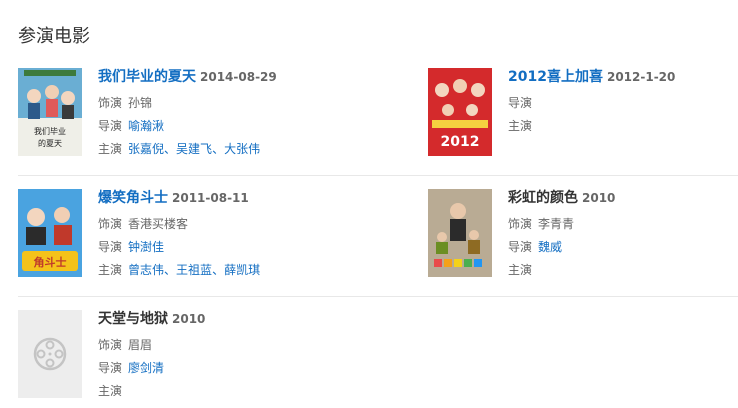 The width and height of the screenshot is (738, 408). What do you see at coordinates (555, 77) in the screenshot?
I see `movie-title: 2012喜上加喜` at bounding box center [555, 77].